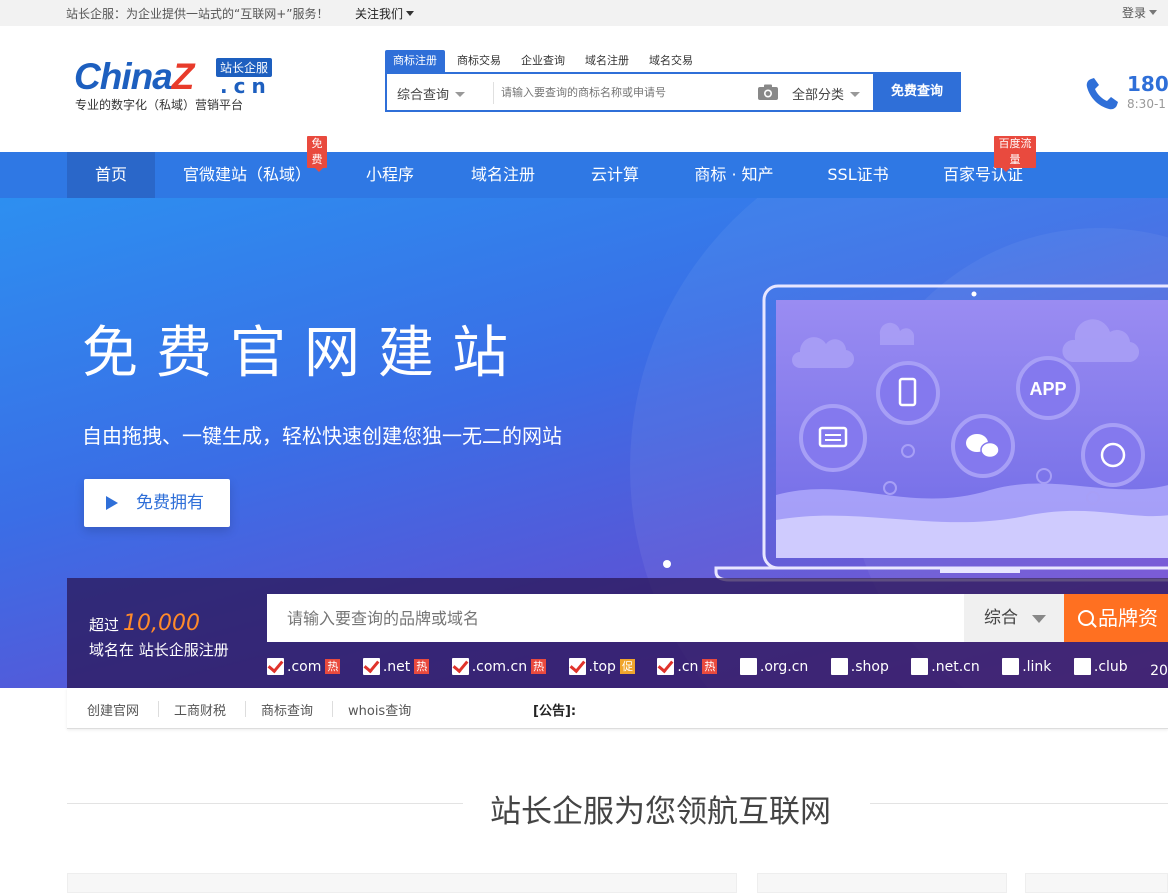  I want to click on tab-domain-register: 域名注册, so click(607, 61).